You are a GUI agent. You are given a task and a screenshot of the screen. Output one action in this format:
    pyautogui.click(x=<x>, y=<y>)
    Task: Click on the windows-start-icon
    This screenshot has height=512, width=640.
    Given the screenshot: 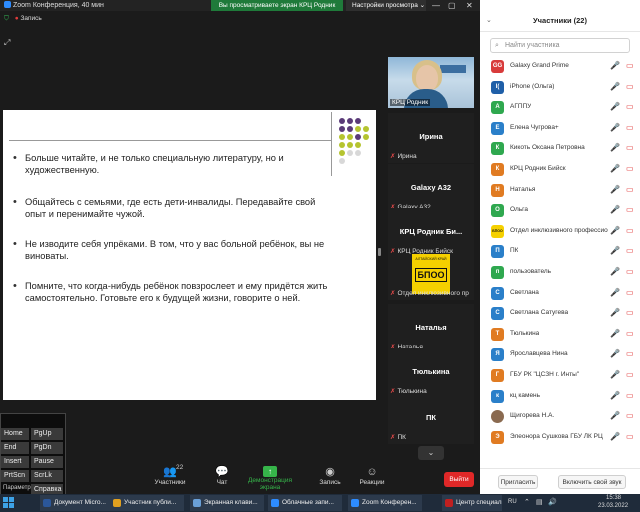 What is the action you would take?
    pyautogui.click(x=9, y=503)
    